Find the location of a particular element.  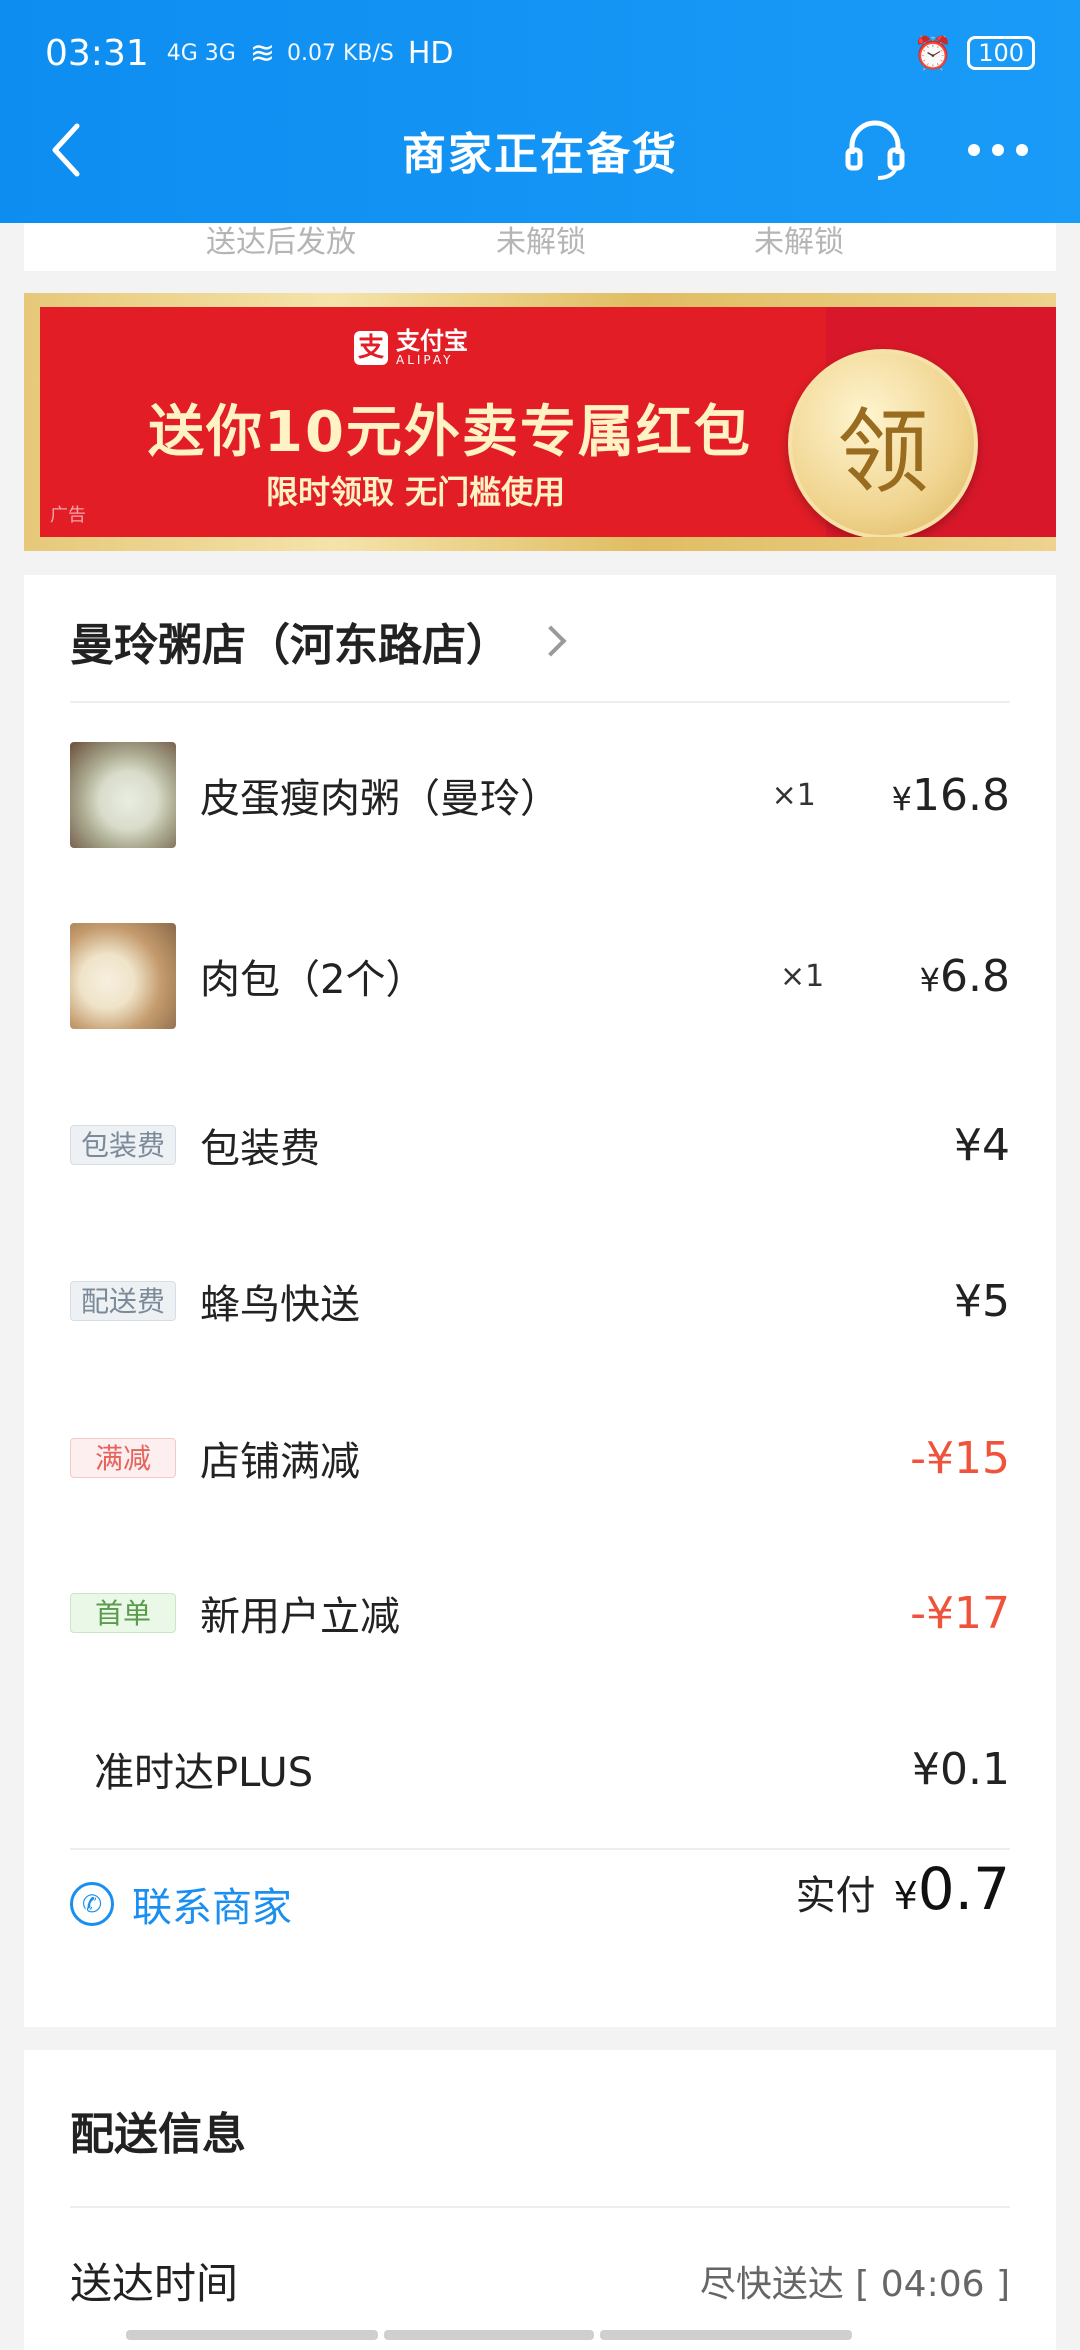

fee-badge: 包装费 is located at coordinates (123, 1145).